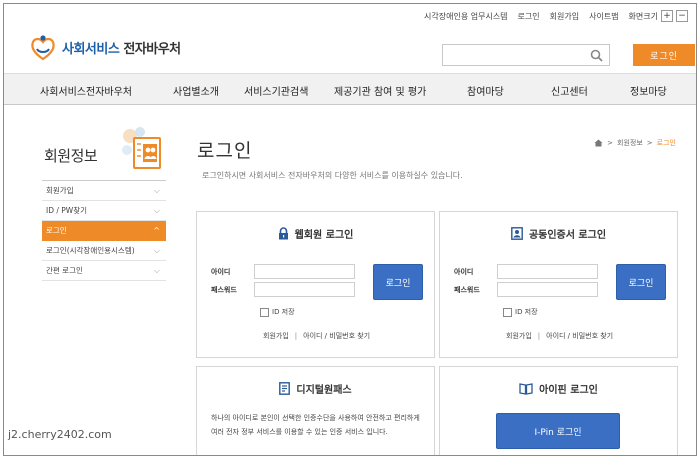 Image resolution: width=700 pixels, height=459 pixels. I want to click on web-id-input, so click(304, 271).